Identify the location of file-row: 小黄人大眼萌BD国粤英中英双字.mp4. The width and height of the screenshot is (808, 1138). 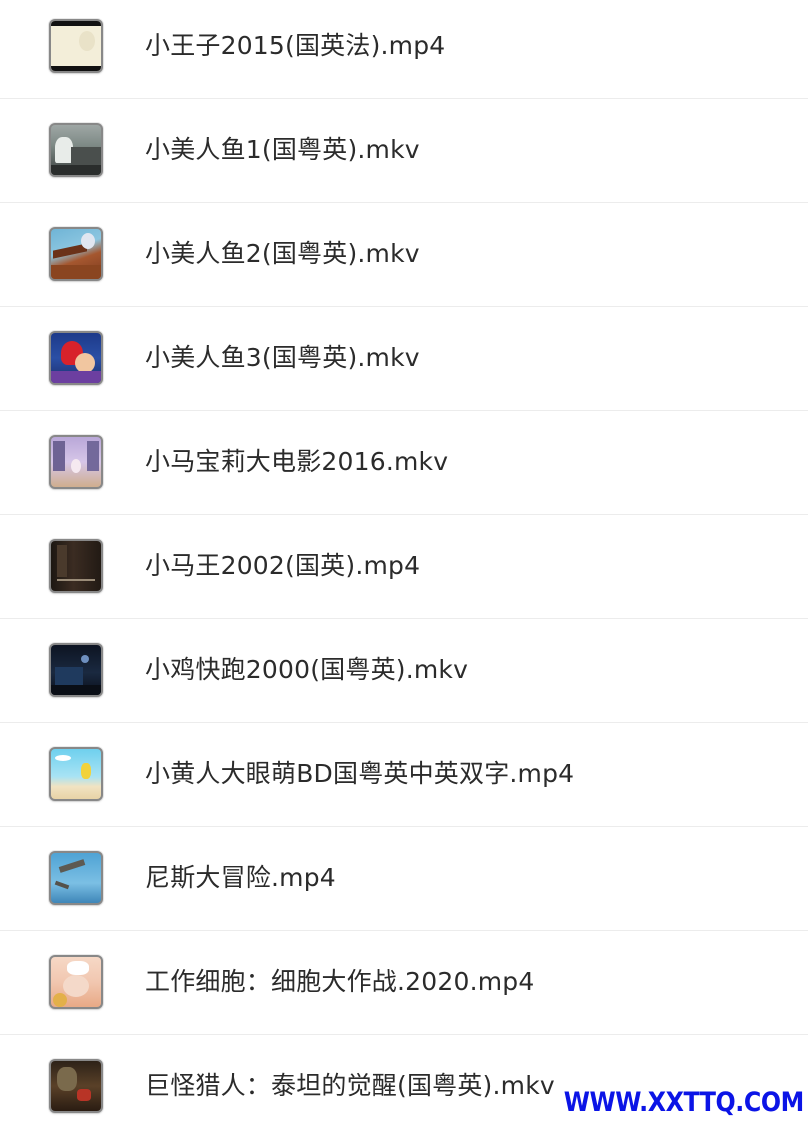
(404, 775).